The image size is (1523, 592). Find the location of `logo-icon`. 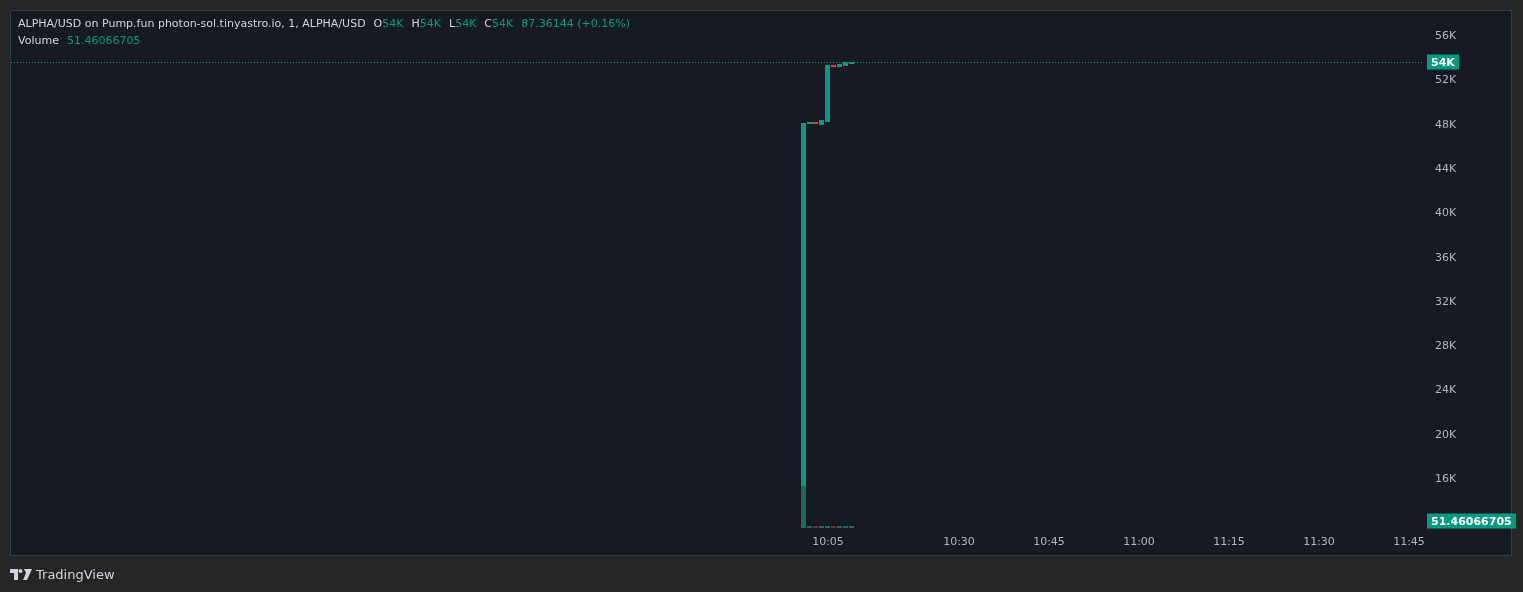

logo-icon is located at coordinates (21, 574).